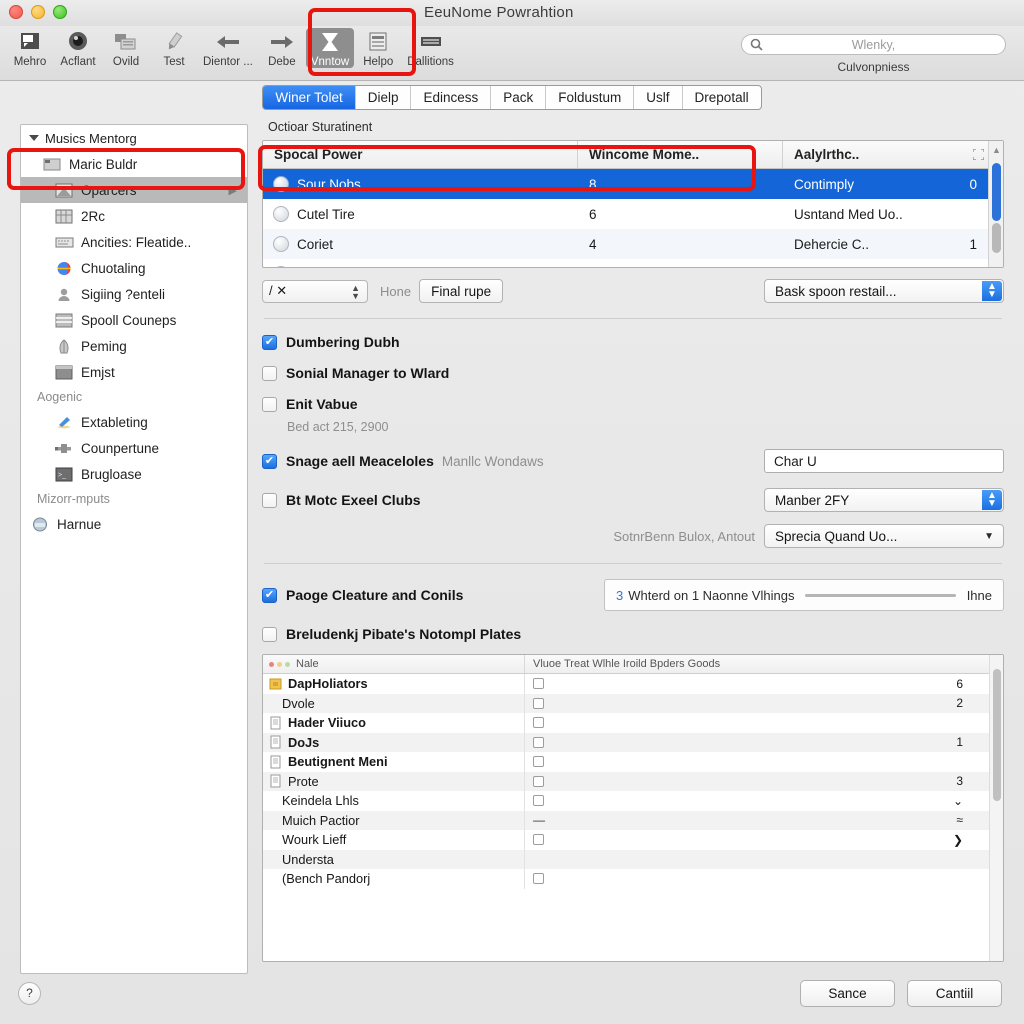 Image resolution: width=1024 pixels, height=1024 pixels. I want to click on stepper-arrows-icon: ▲ ▼, so click(355, 291).